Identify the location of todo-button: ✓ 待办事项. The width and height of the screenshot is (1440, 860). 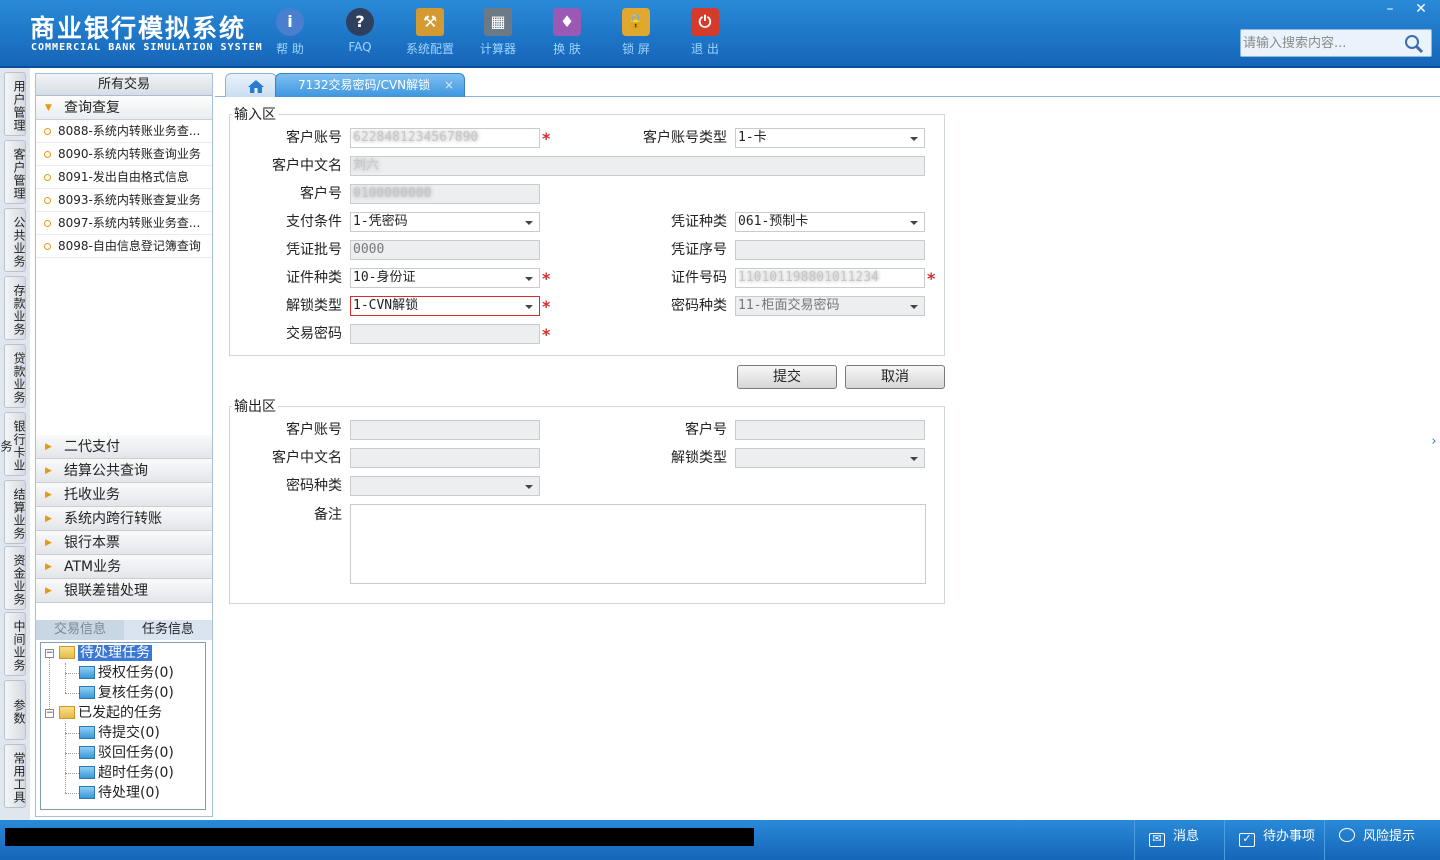
(1274, 840).